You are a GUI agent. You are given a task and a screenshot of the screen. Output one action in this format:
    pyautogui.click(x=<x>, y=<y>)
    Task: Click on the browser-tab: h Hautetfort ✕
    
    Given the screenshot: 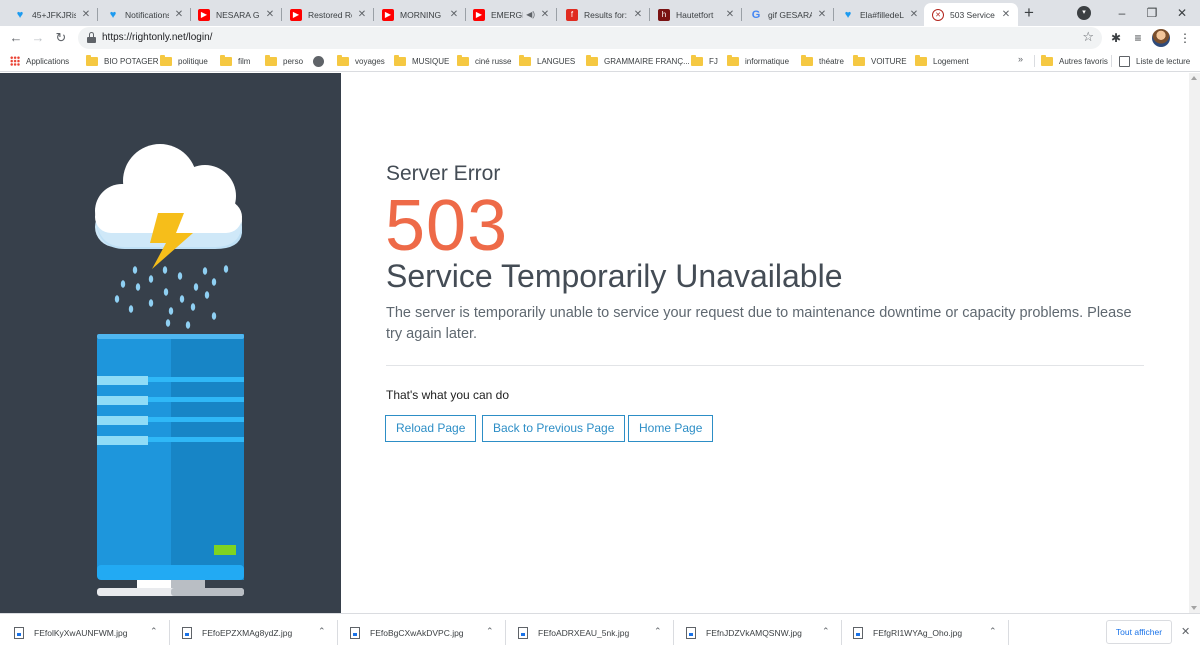 What is the action you would take?
    pyautogui.click(x=696, y=14)
    